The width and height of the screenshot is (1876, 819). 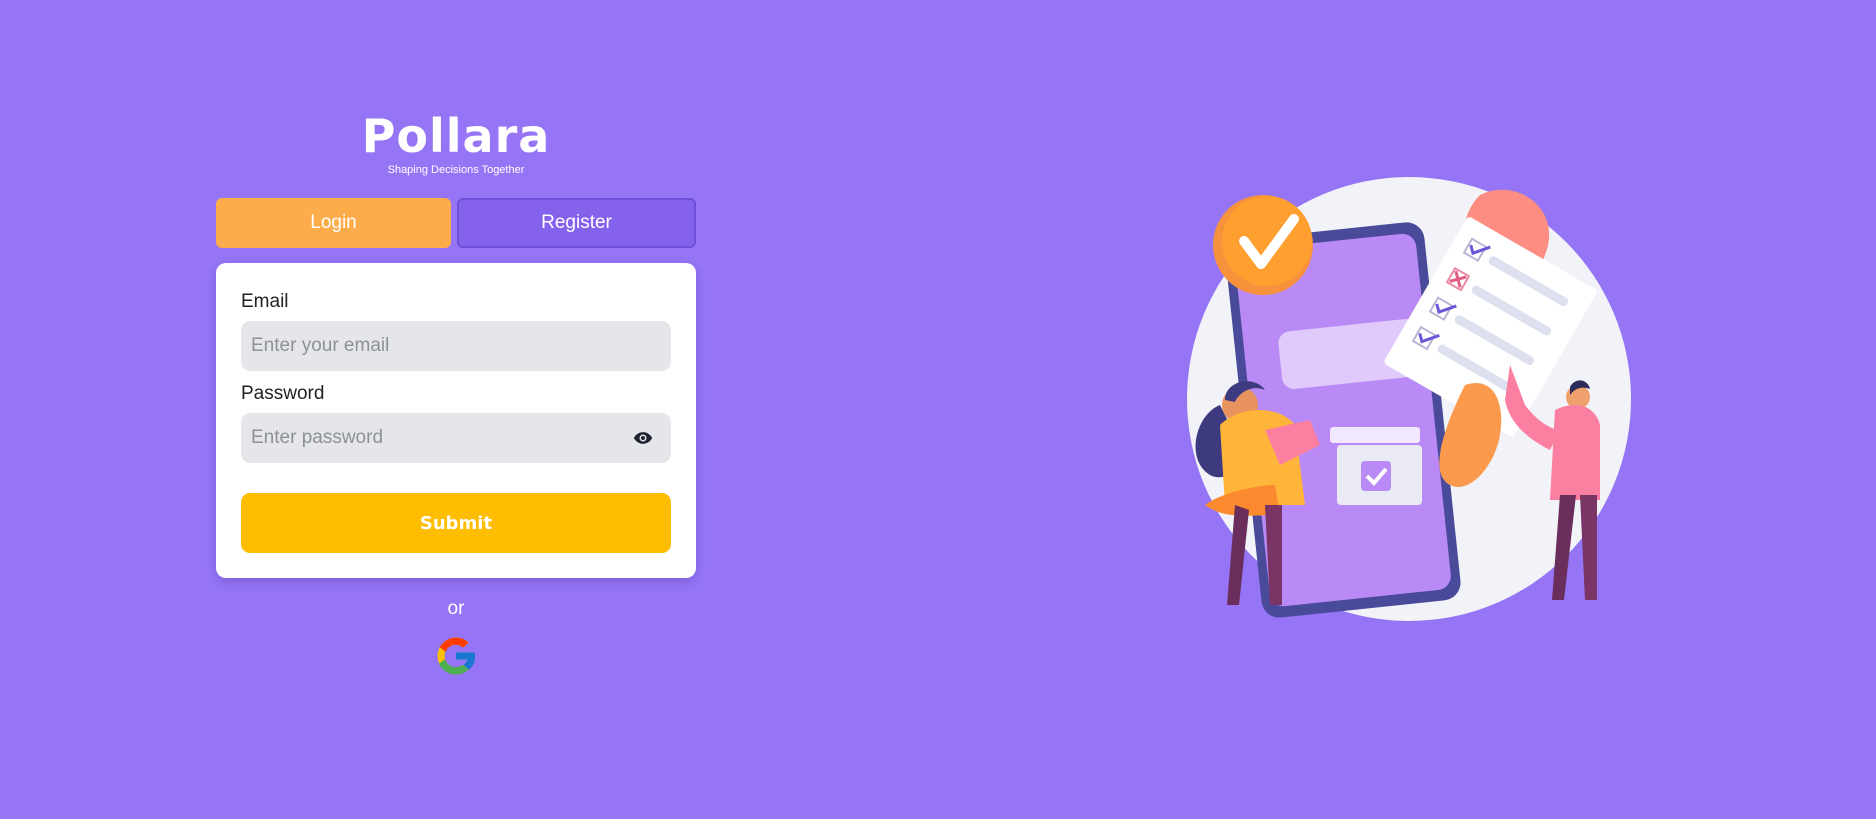 I want to click on tab-register: Register, so click(x=576, y=223).